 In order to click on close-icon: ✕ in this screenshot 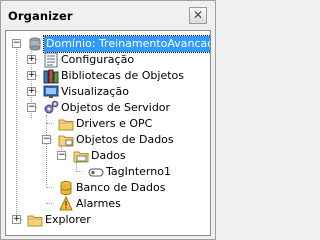, I will do `click(198, 15)`.